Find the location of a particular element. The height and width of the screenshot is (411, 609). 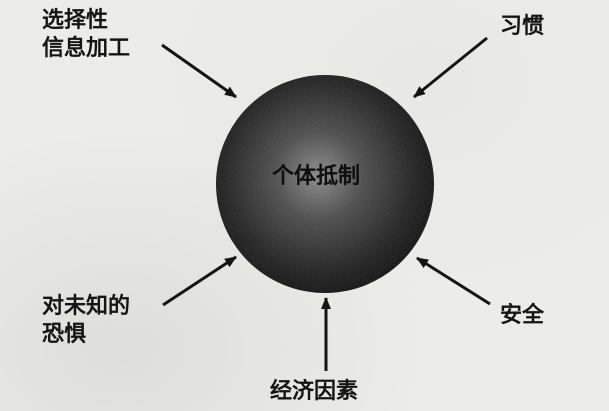

factor-economic: 经济因素 is located at coordinates (314, 391).